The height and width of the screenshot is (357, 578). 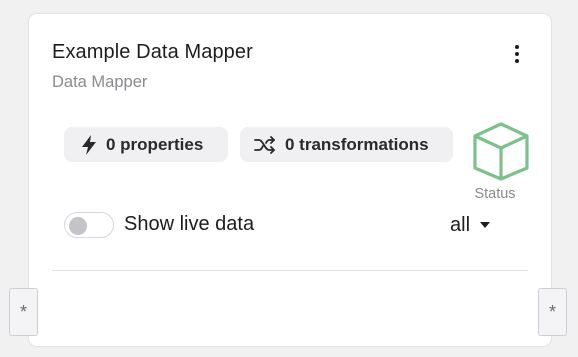 I want to click on cube-icon, so click(x=501, y=151).